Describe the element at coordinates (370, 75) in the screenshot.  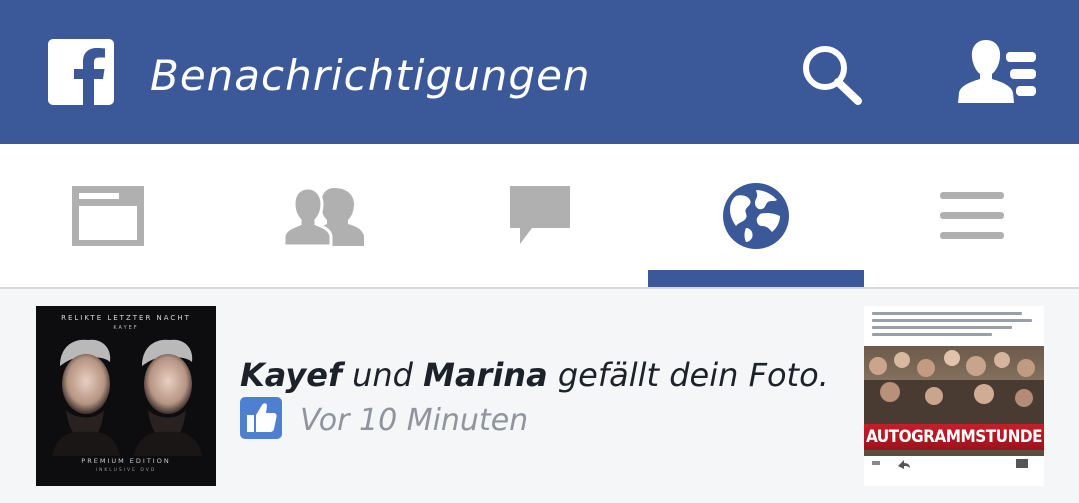
I see `page-title: Benachrichtigungen` at that location.